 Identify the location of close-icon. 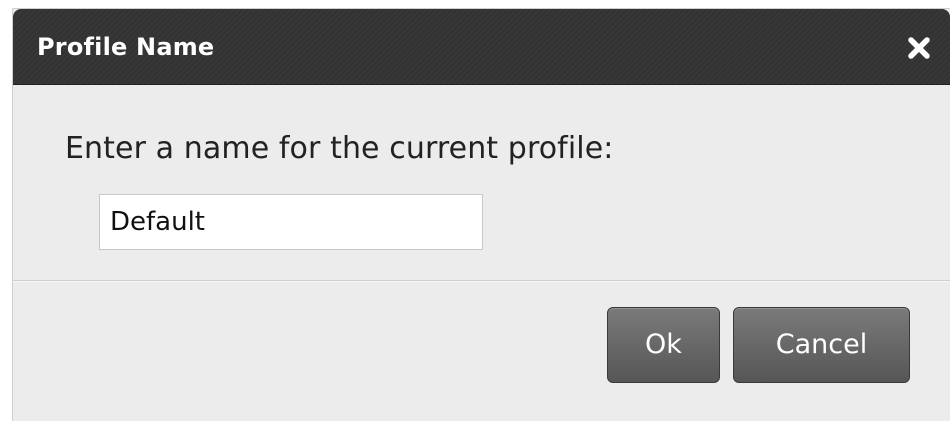
(919, 48).